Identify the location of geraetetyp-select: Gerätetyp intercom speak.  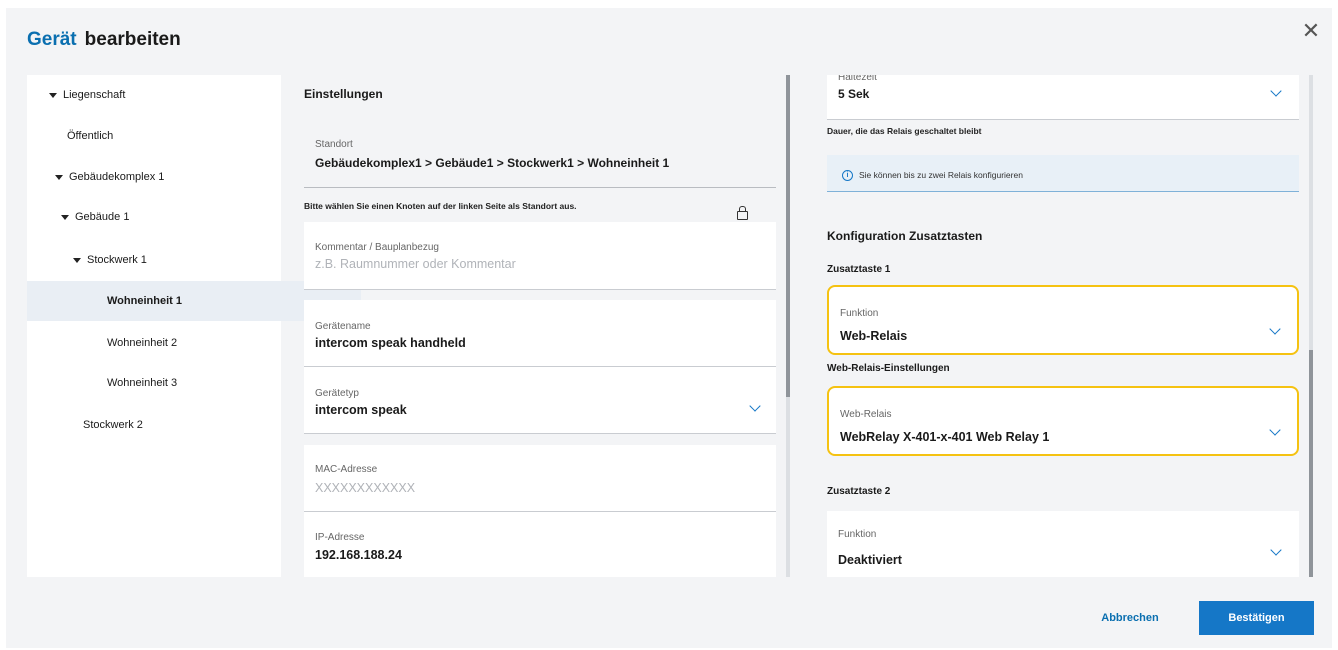
(540, 400).